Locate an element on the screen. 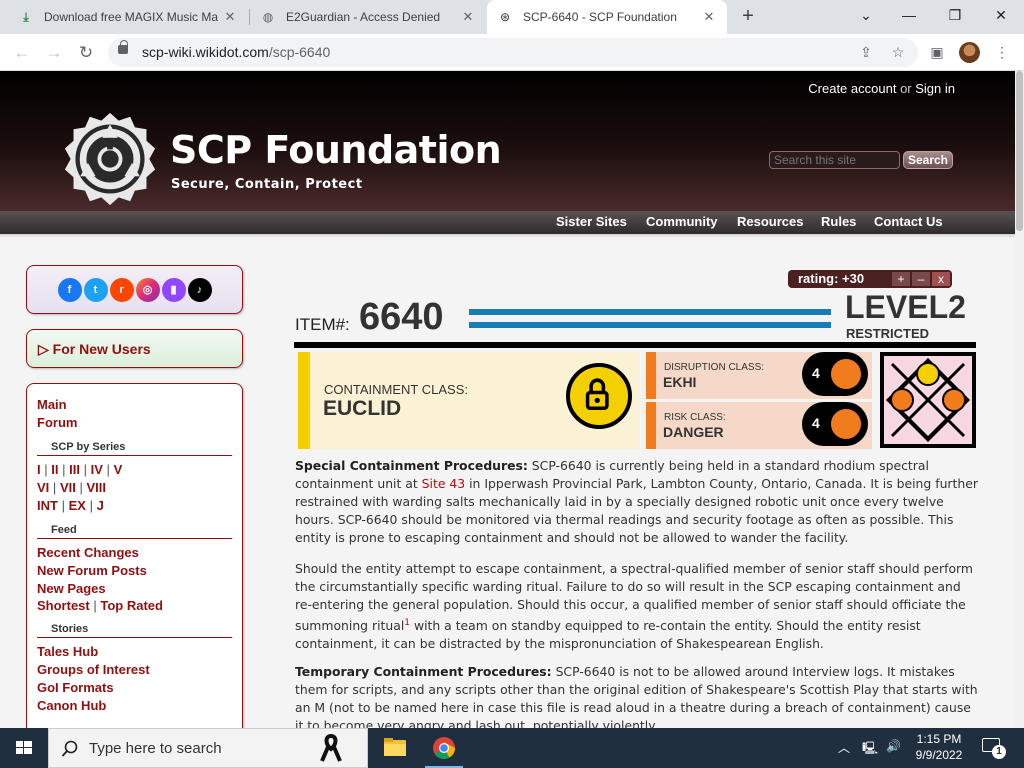 The width and height of the screenshot is (1024, 768). awareness-ribbon-icon is located at coordinates (331, 748).